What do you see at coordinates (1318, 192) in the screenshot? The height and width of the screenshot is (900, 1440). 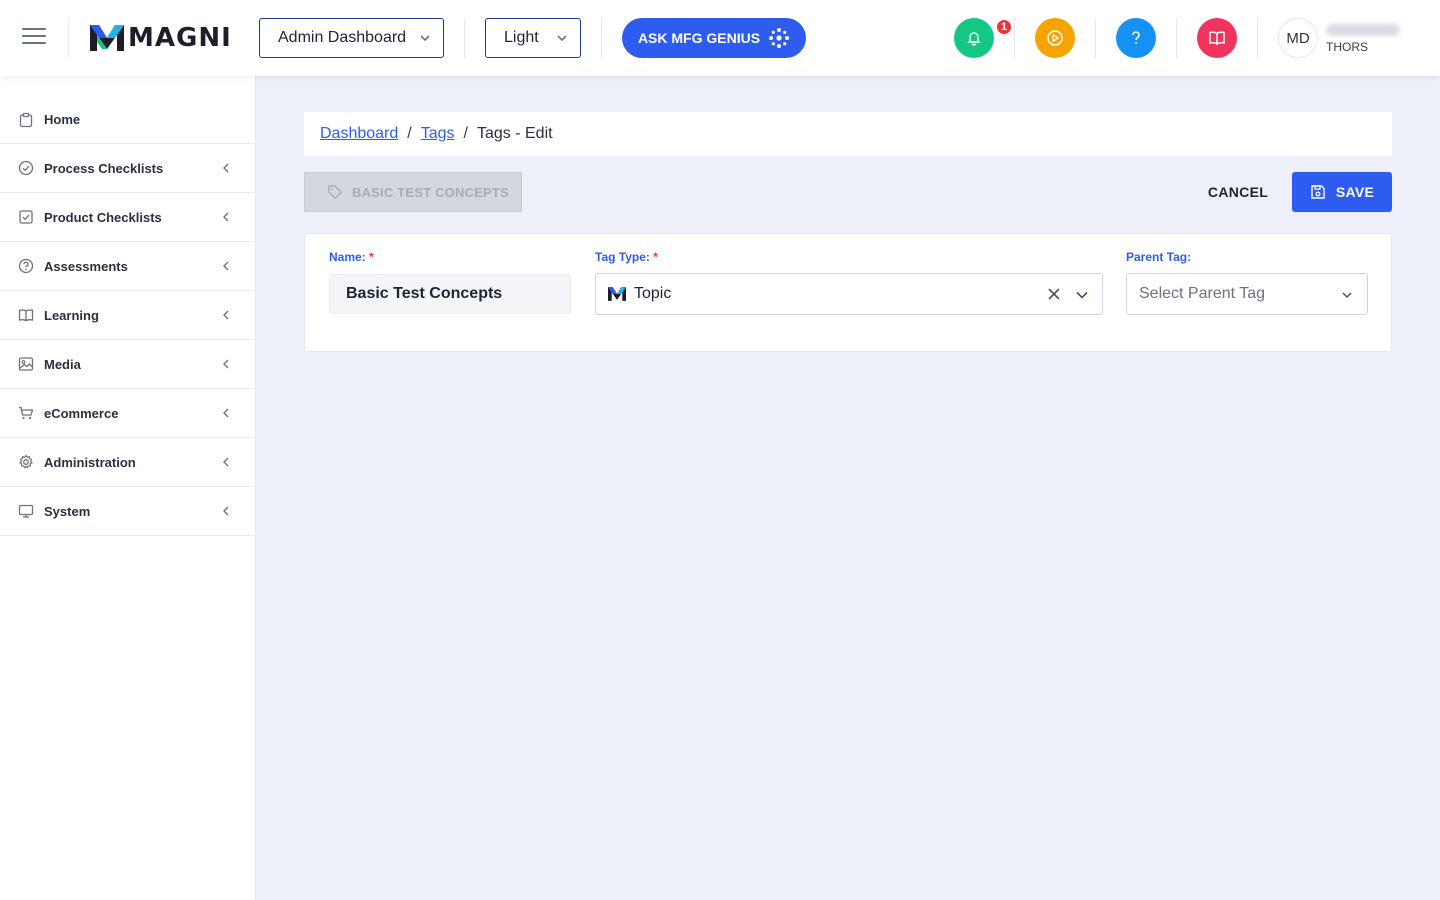 I see `save-icon` at bounding box center [1318, 192].